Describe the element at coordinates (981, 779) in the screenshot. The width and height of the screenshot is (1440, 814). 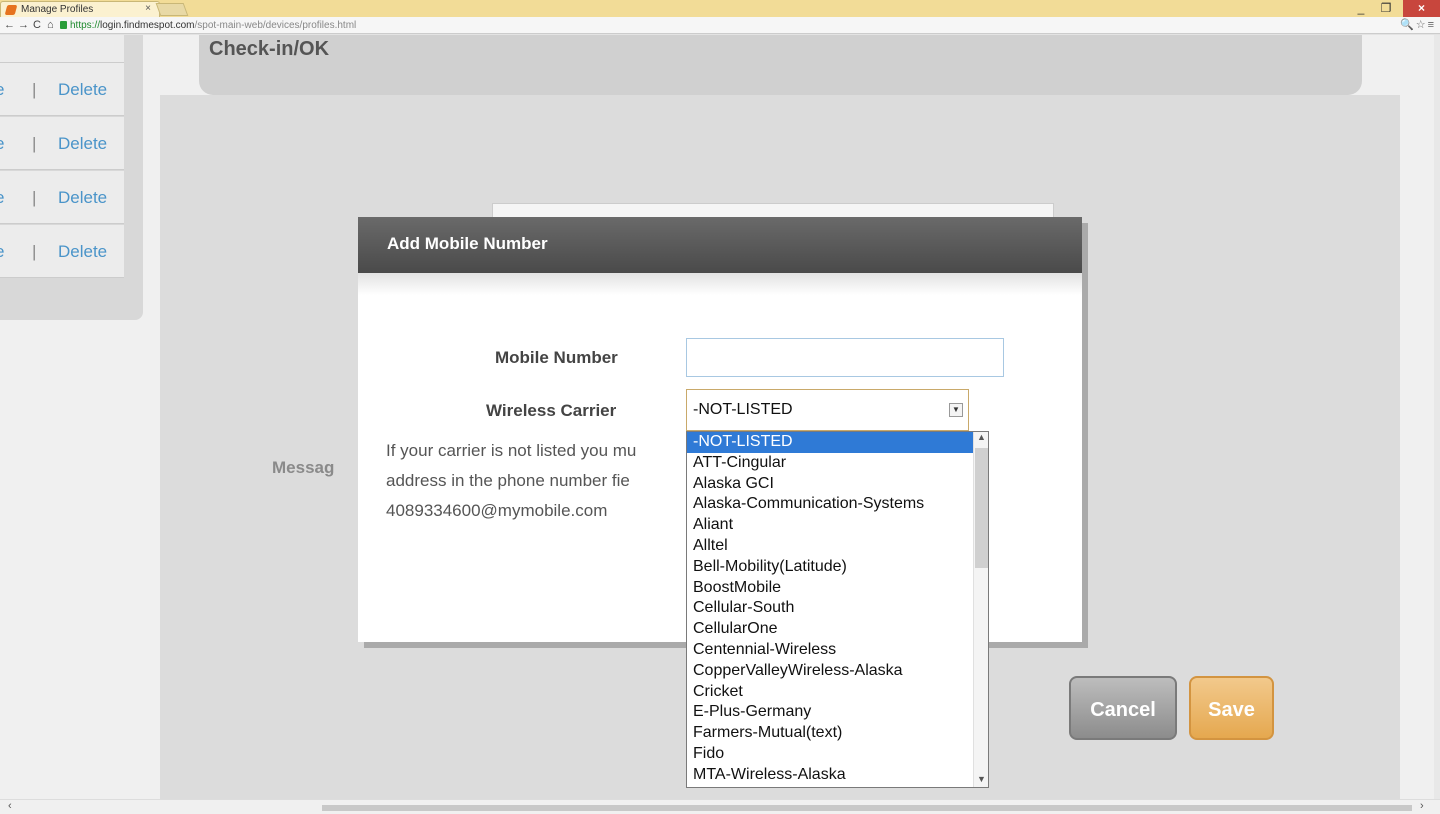
I see `scroll-down-icon: ▼` at that location.